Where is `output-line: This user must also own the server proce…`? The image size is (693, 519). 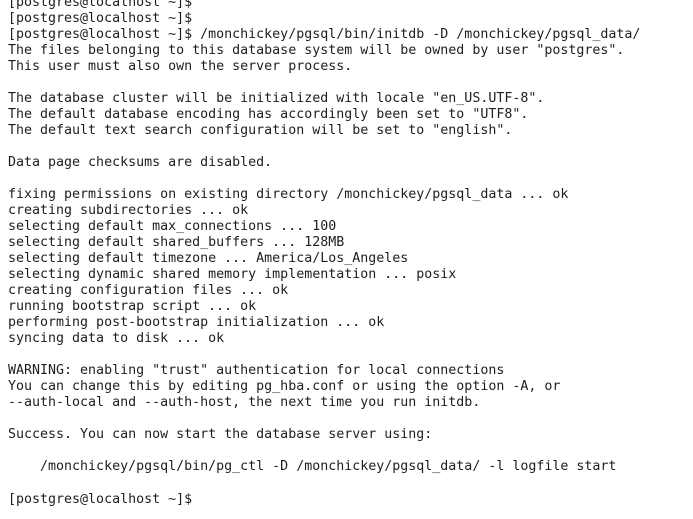 output-line: This user must also own the server proce… is located at coordinates (180, 66).